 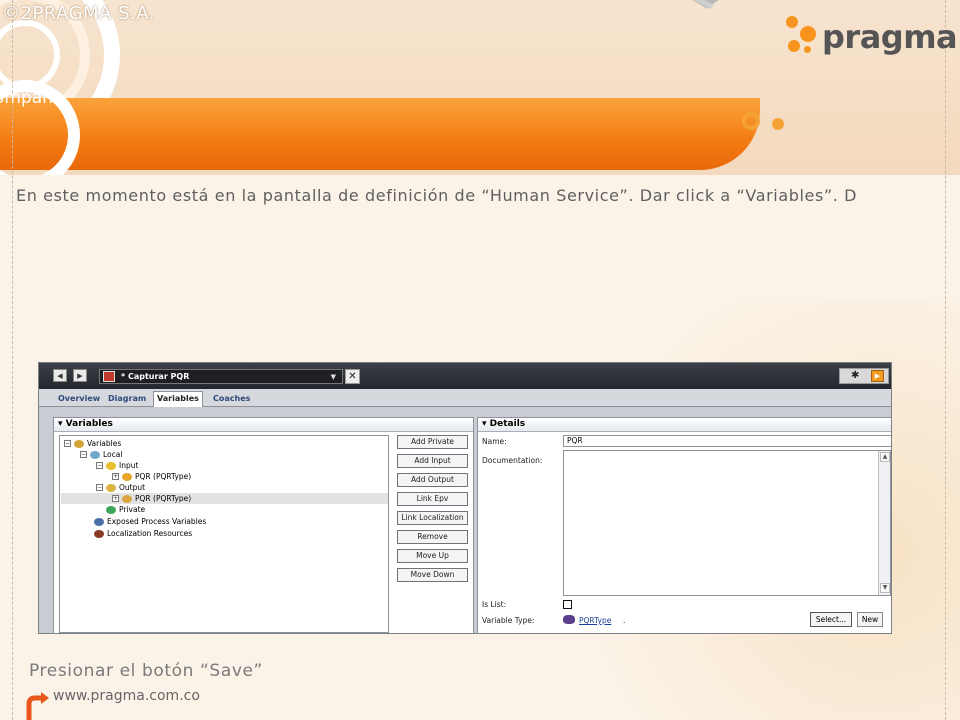 I want to click on tree-item-localization-resources: Localization Resources, so click(x=143, y=533).